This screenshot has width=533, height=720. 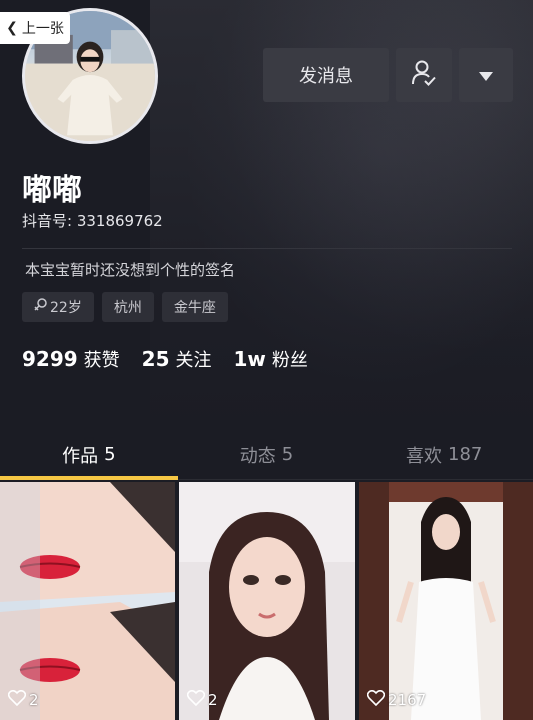 What do you see at coordinates (465, 454) in the screenshot?
I see `tab-liked-count: 187` at bounding box center [465, 454].